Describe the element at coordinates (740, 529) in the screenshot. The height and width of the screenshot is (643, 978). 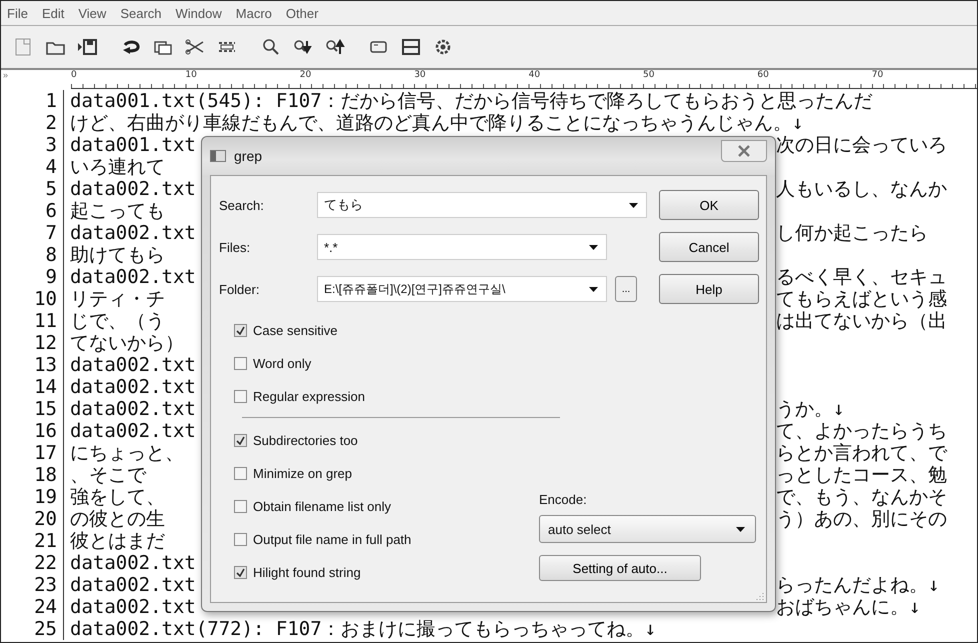
I see `dropdown-arrow-icon` at that location.